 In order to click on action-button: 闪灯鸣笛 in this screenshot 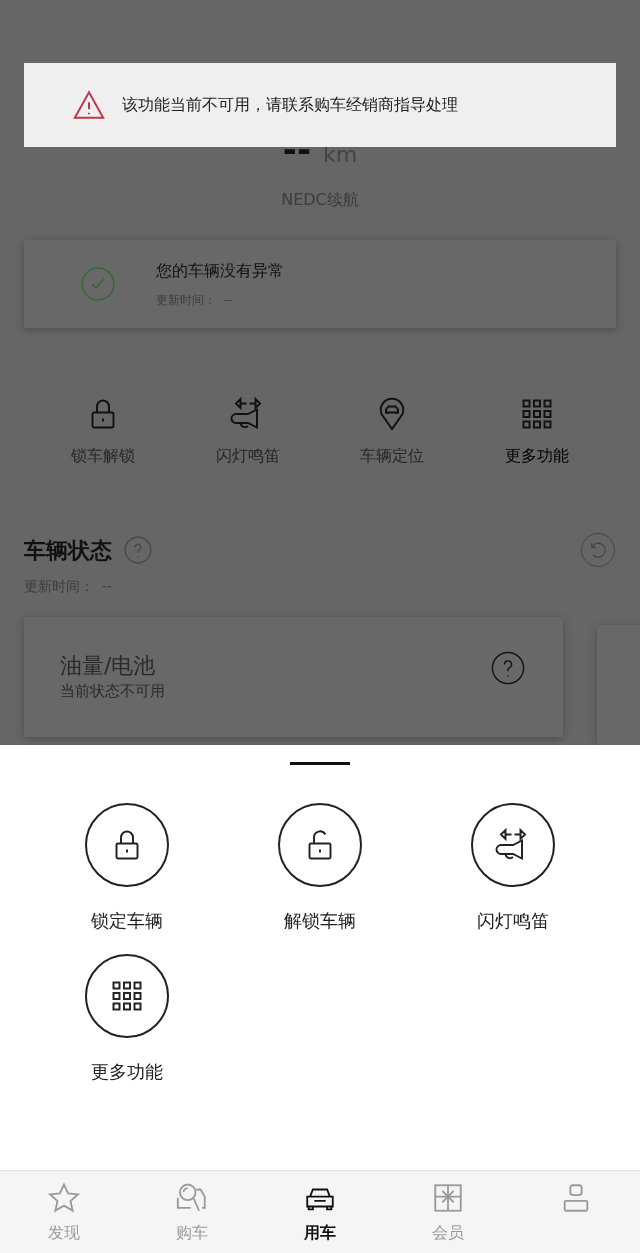, I will do `click(513, 868)`.